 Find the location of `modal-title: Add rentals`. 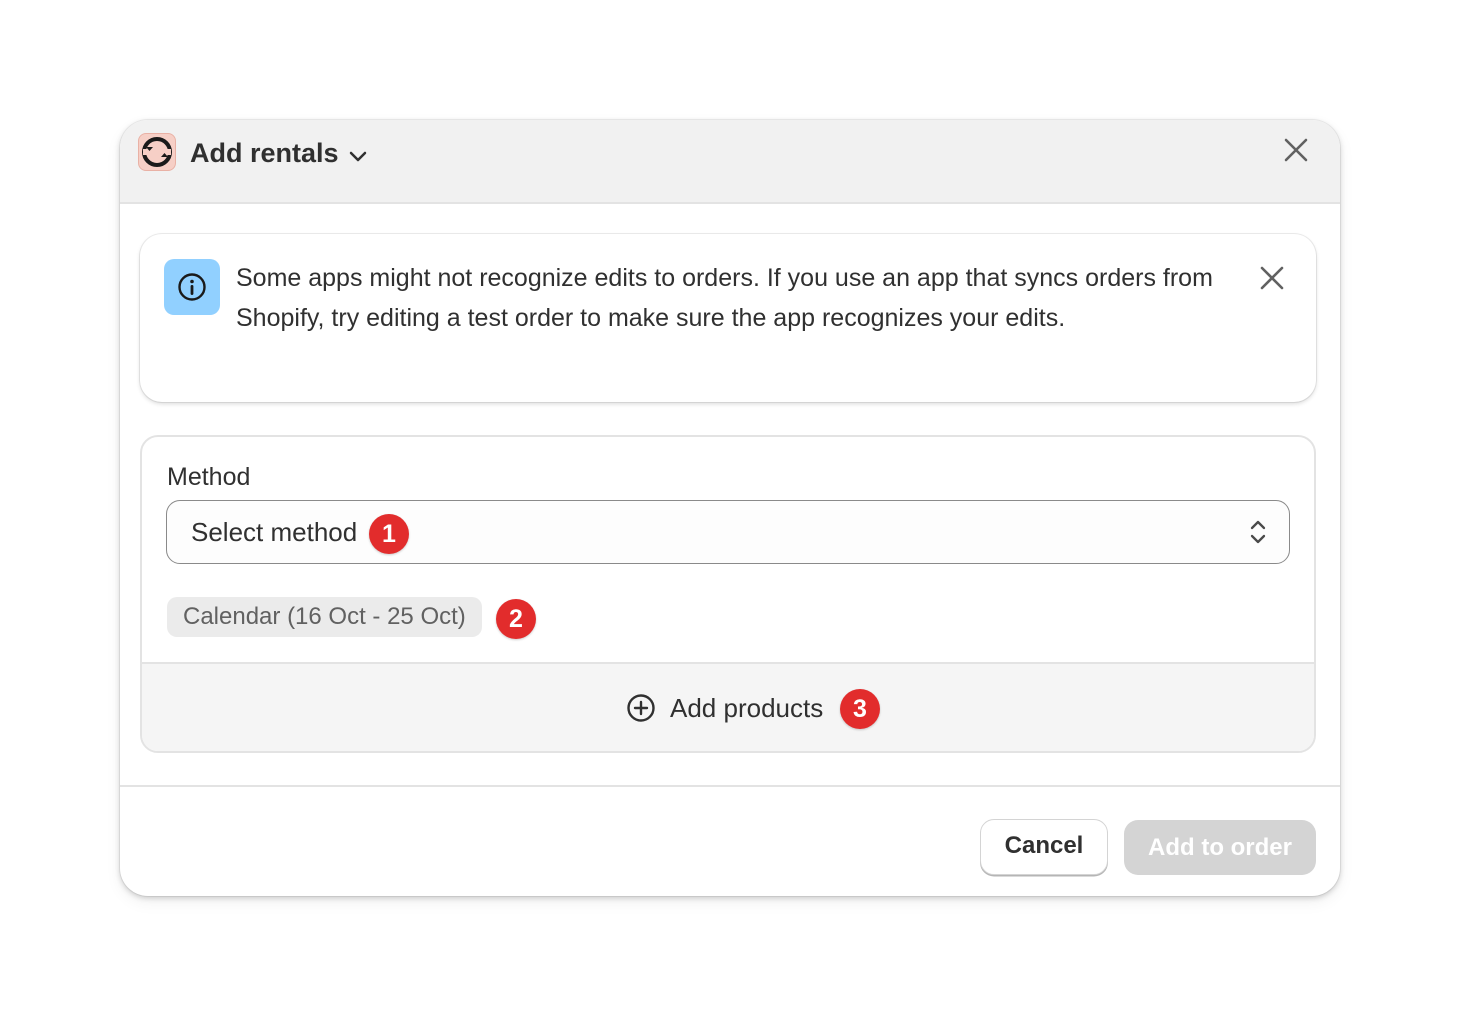

modal-title: Add rentals is located at coordinates (264, 153).